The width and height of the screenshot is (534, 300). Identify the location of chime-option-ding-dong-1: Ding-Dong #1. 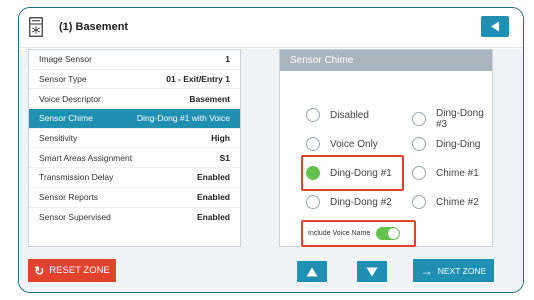
(349, 173).